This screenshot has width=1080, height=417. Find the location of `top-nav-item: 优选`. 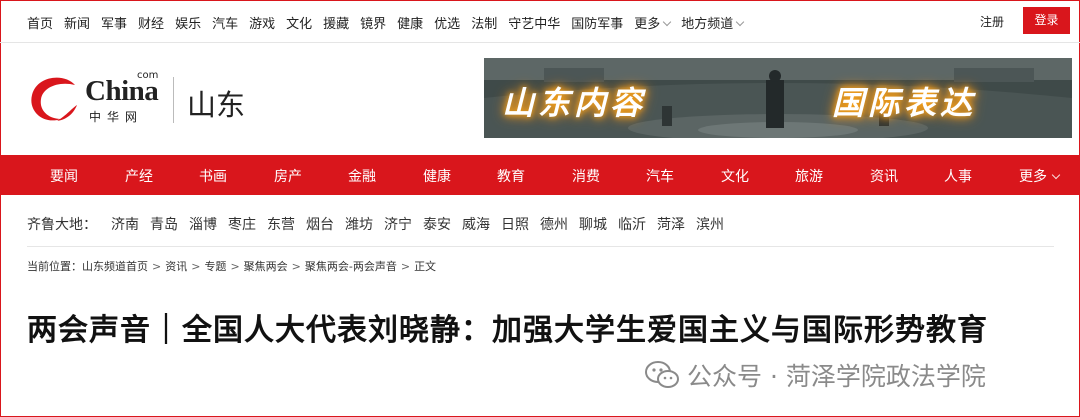

top-nav-item: 优选 is located at coordinates (447, 22).